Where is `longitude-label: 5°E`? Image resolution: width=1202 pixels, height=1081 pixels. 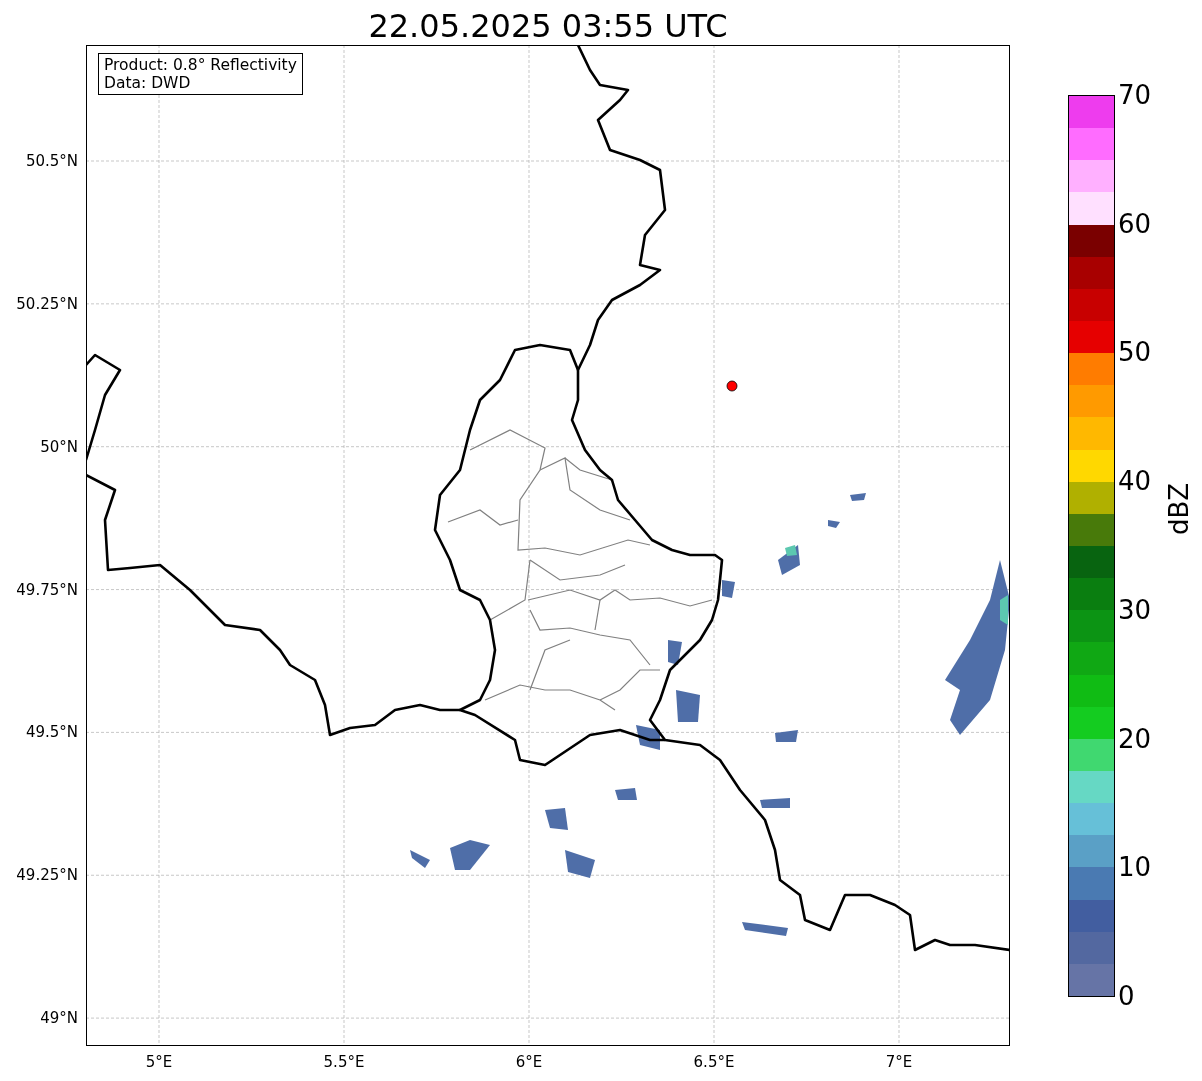 longitude-label: 5°E is located at coordinates (159, 1062).